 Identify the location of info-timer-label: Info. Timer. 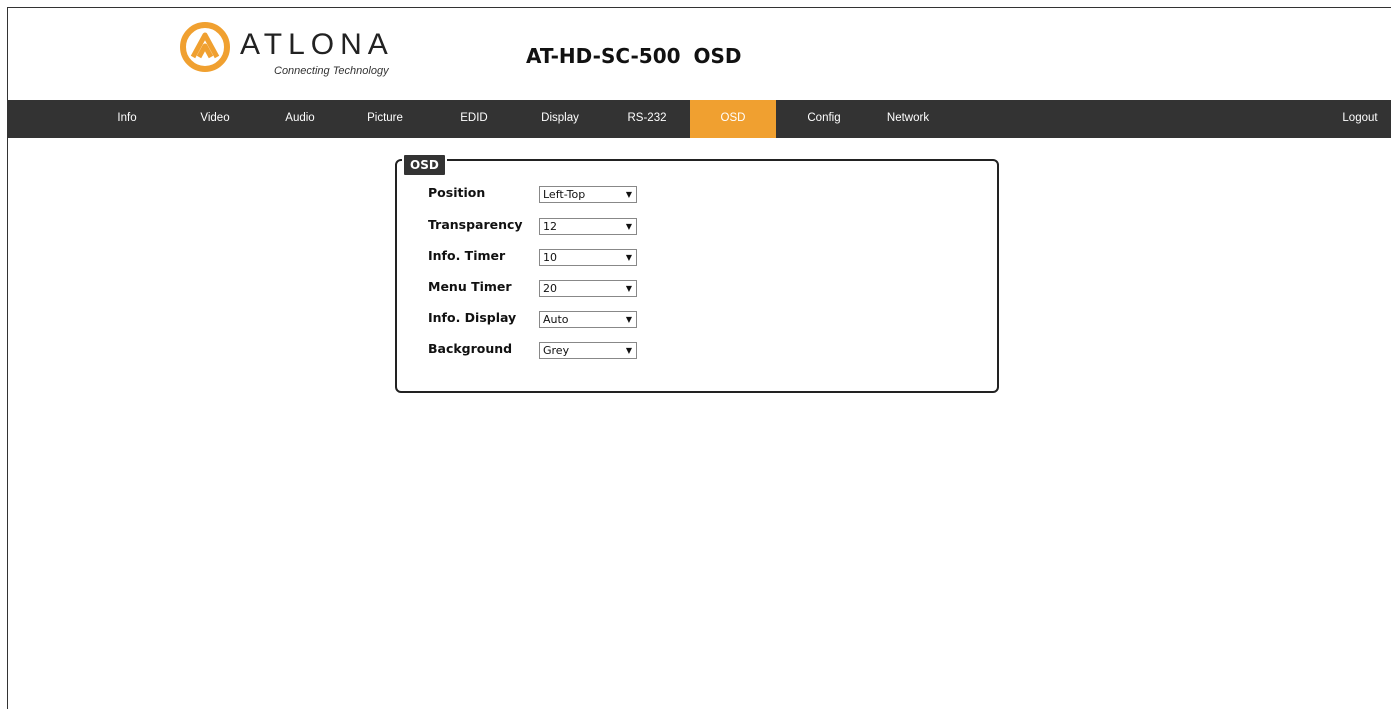
(467, 255).